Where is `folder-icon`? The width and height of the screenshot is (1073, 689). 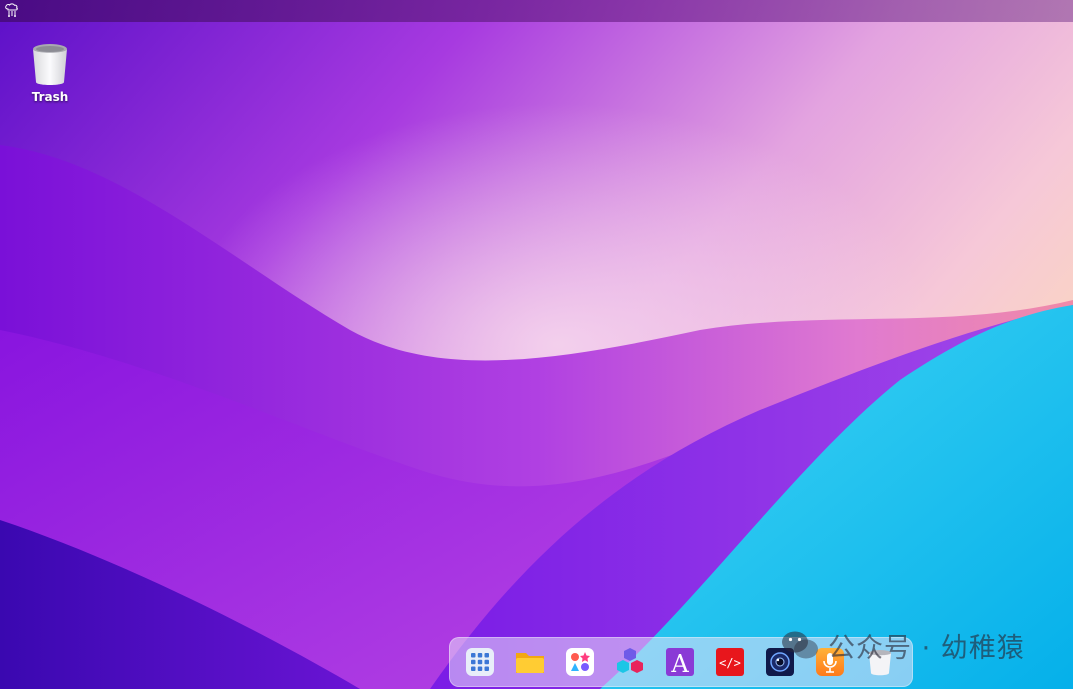
folder-icon is located at coordinates (530, 663).